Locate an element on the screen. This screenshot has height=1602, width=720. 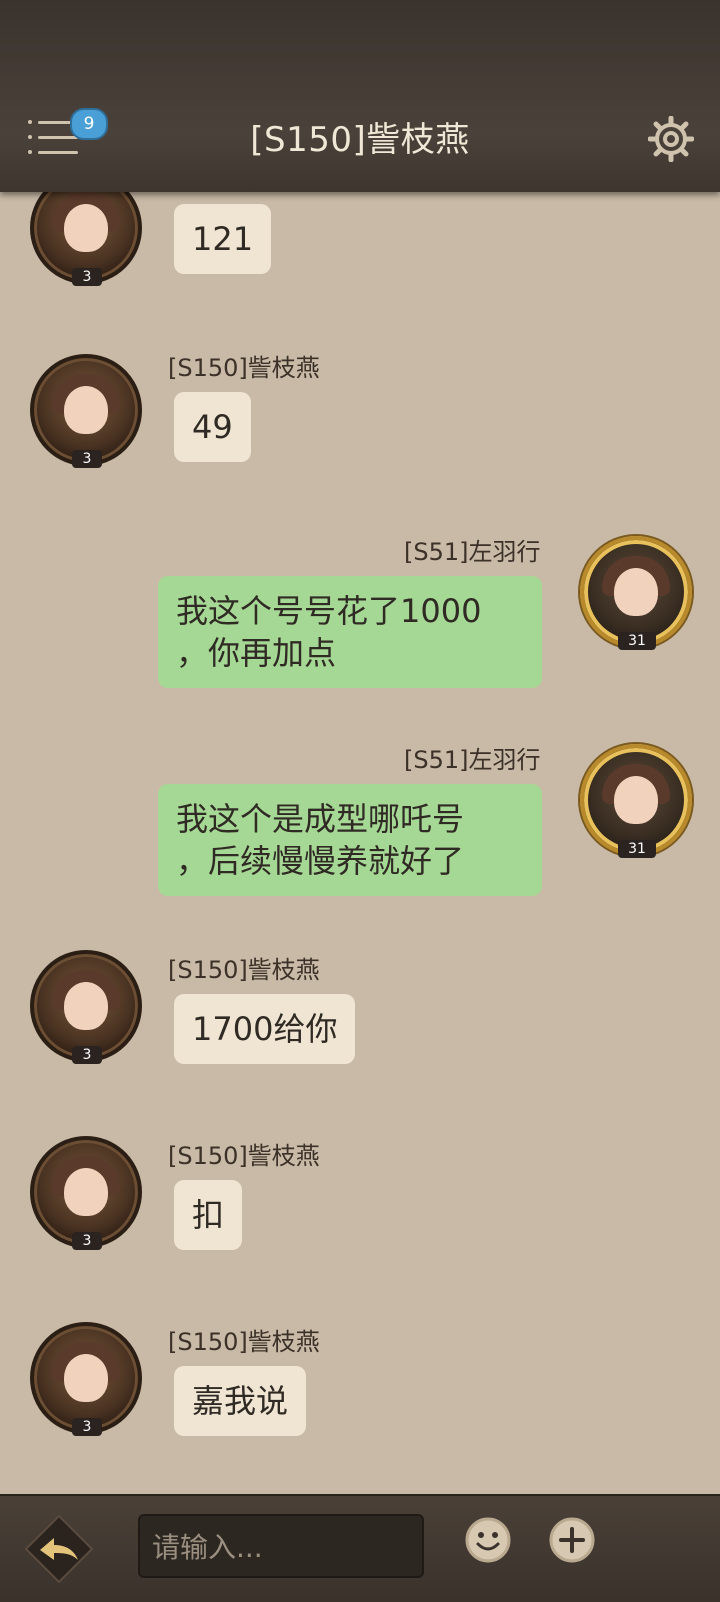
message-bubble: 嘉我说 is located at coordinates (240, 1401).